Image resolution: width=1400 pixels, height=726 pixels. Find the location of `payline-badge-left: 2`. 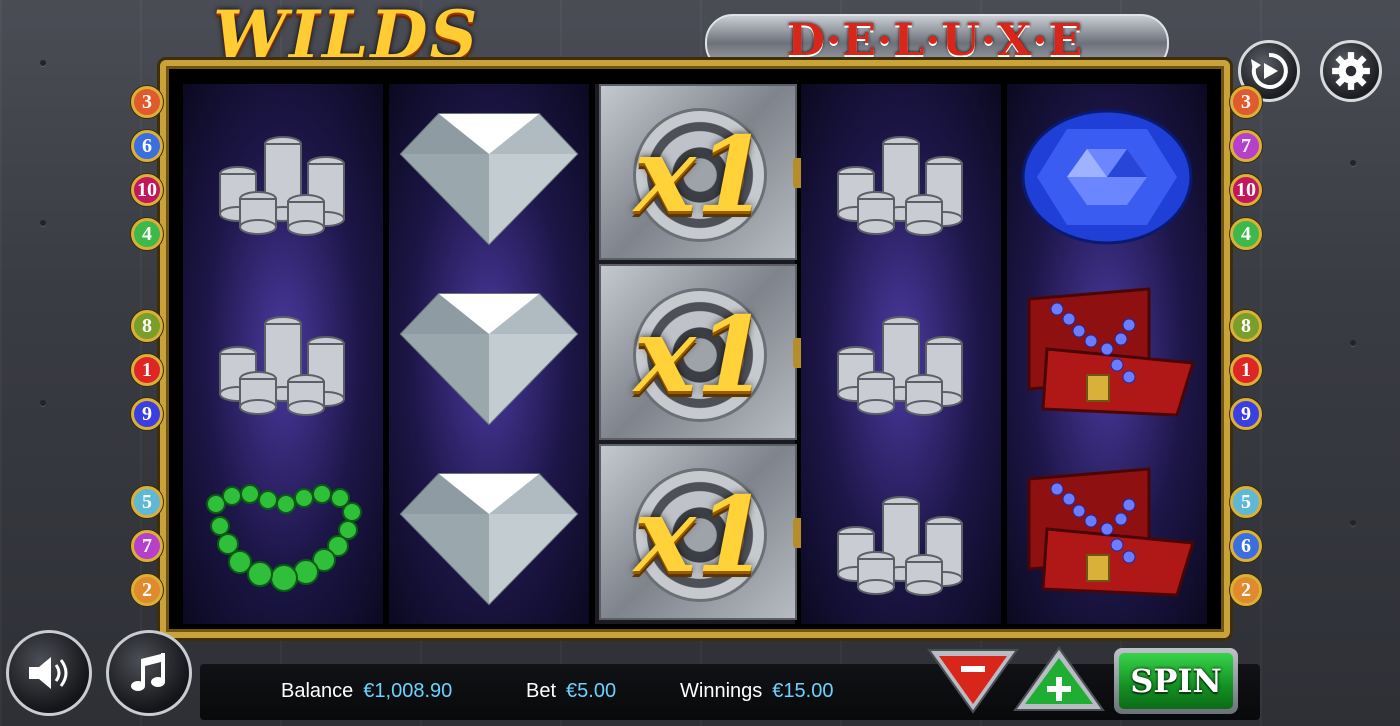

payline-badge-left: 2 is located at coordinates (147, 590).